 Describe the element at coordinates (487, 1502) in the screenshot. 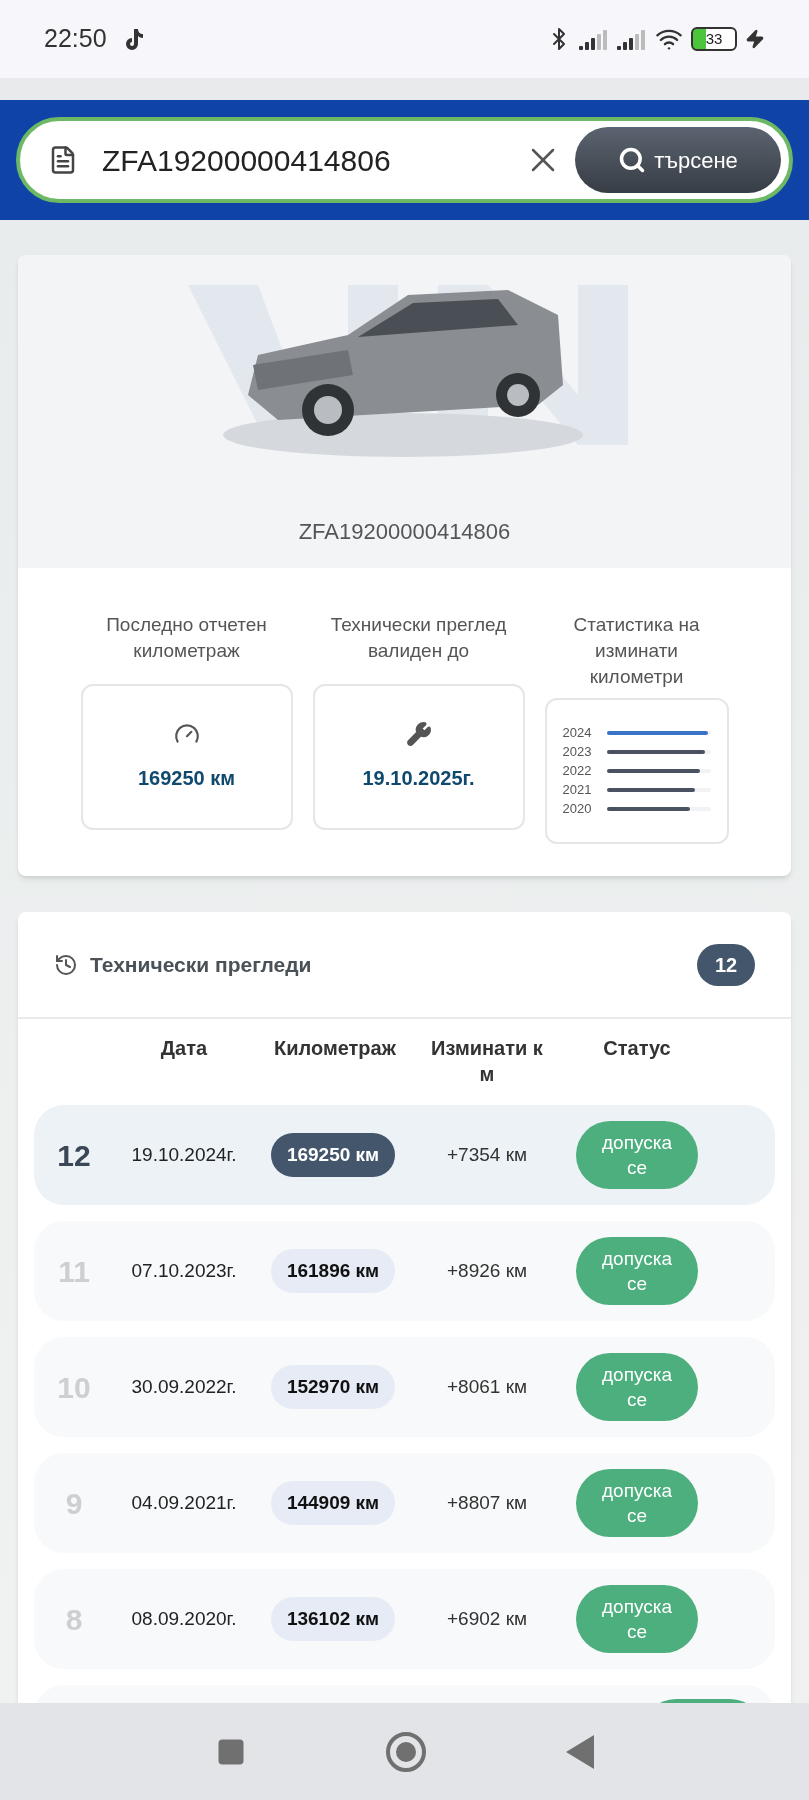

I see `distance-cell-text: +8807 км` at that location.